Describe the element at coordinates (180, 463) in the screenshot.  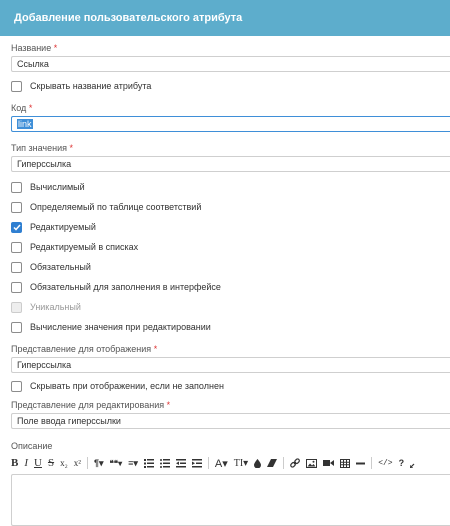
I see `outdent-icon` at that location.